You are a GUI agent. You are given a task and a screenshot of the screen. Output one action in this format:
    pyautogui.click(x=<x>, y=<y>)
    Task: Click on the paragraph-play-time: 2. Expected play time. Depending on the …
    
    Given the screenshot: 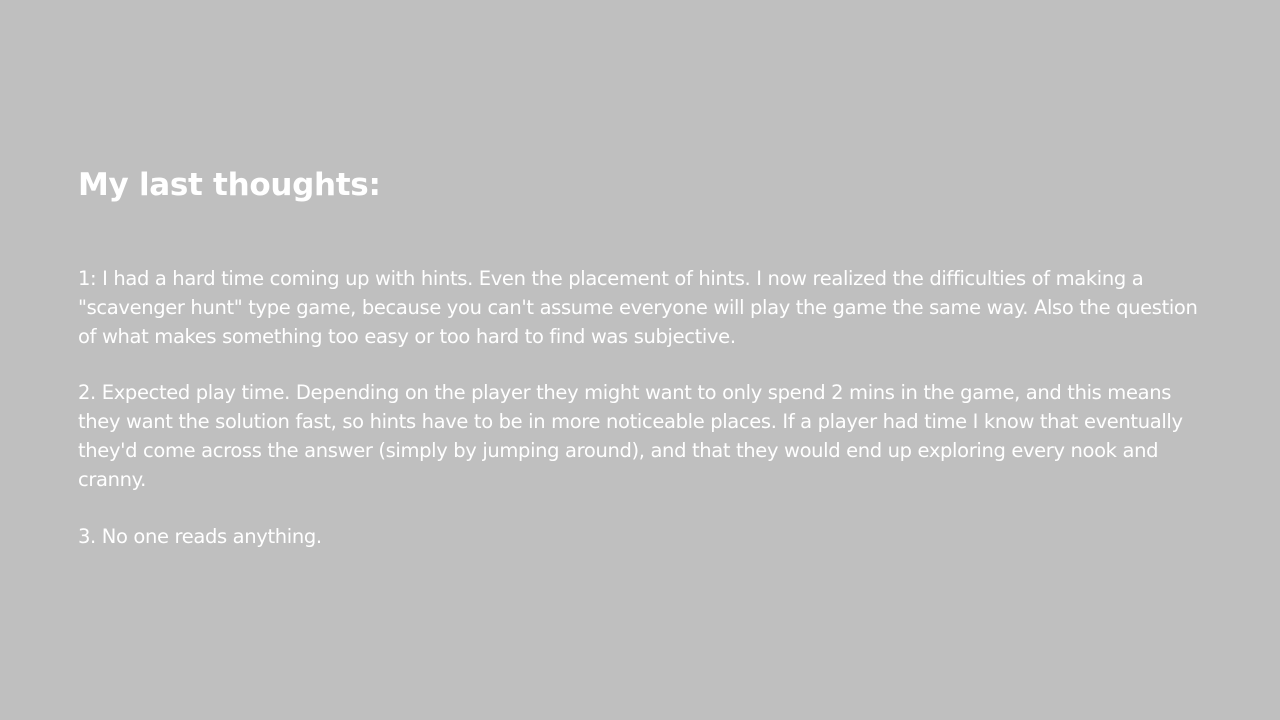 What is the action you would take?
    pyautogui.click(x=630, y=436)
    